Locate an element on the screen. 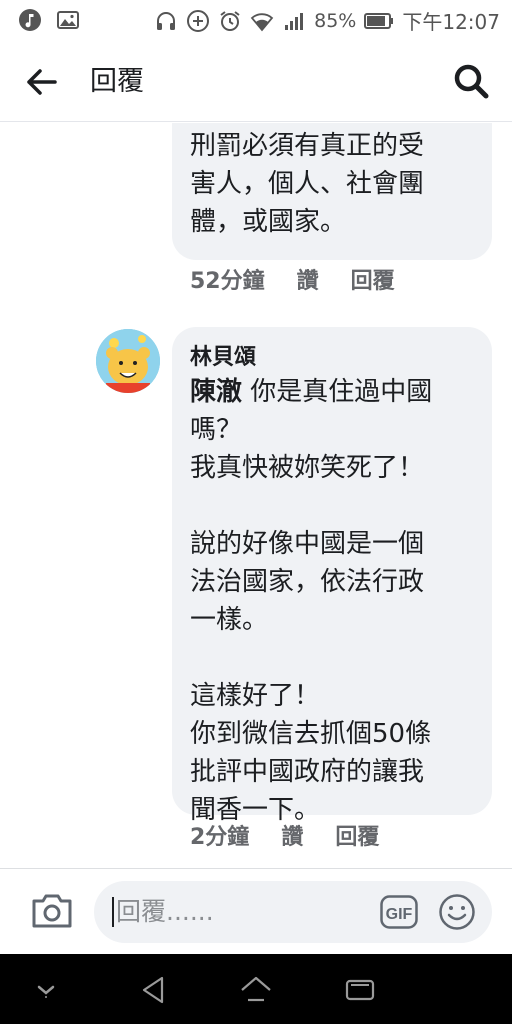 This screenshot has width=512, height=1024. battery-percent: 85% is located at coordinates (335, 20).